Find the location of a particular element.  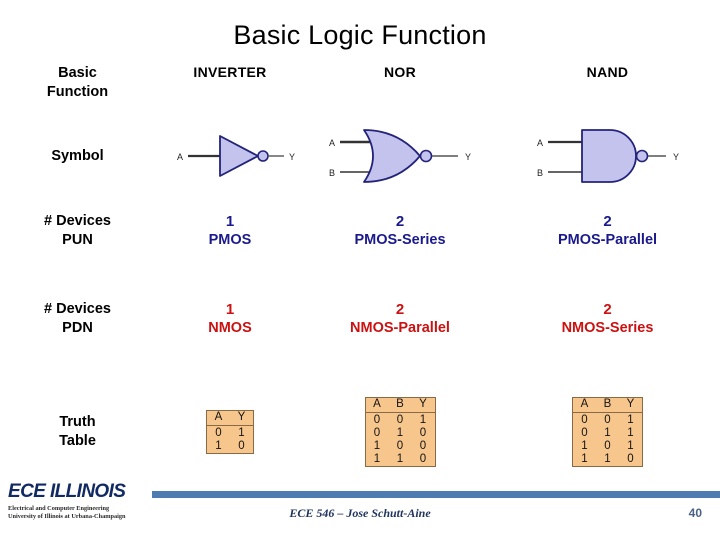

truth-table-nand: A B Y 0 0 1 0 1 1 1 0 1 1 1 0 is located at coordinates (607, 432).